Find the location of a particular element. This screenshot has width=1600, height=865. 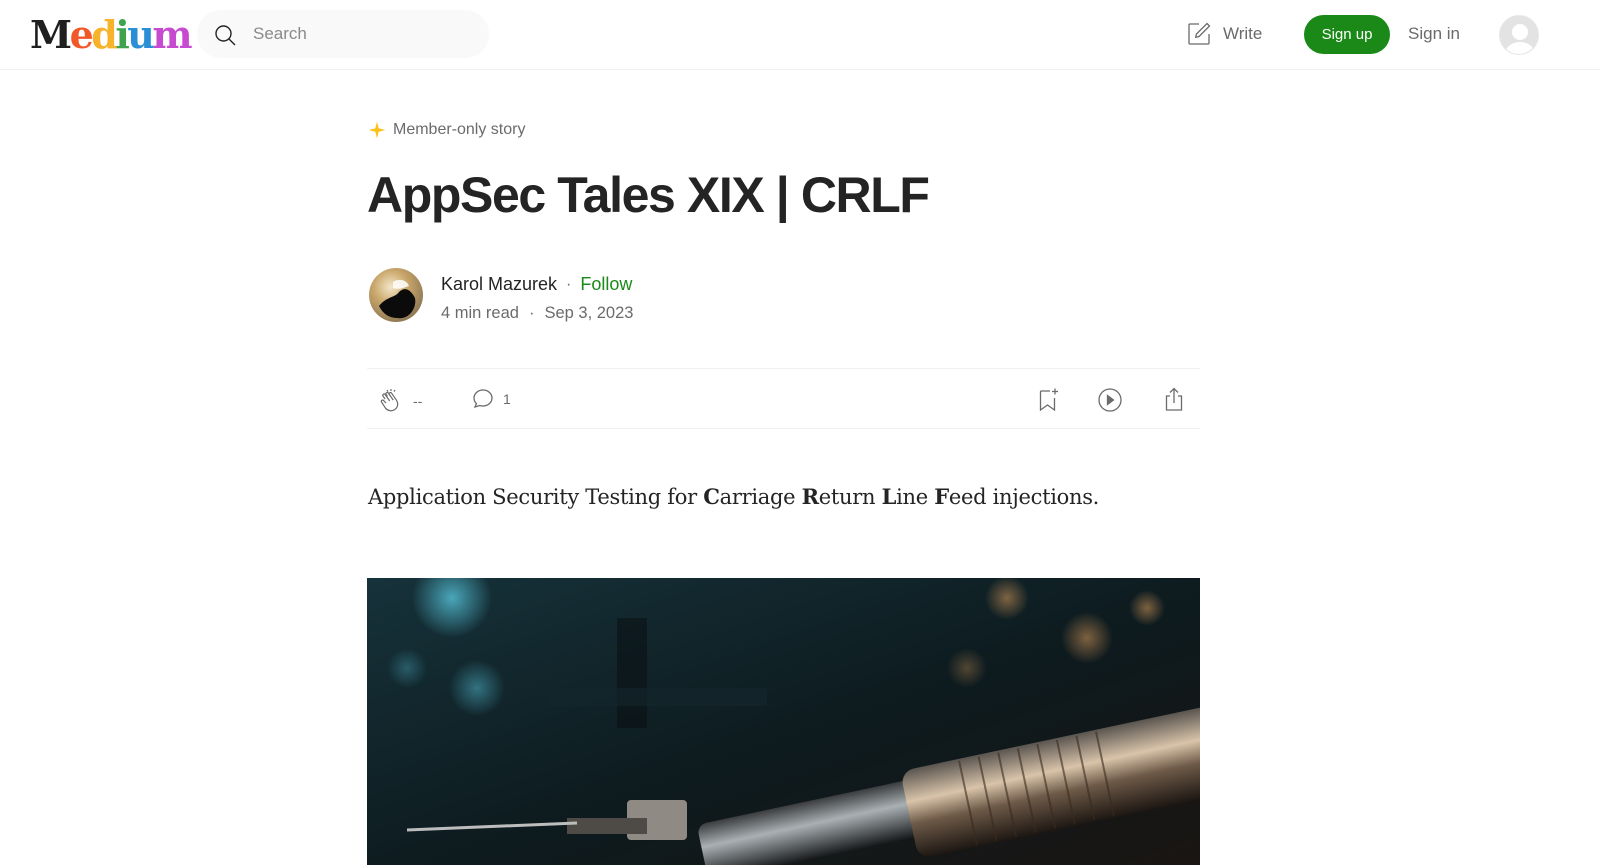

subtitle-part: arriage is located at coordinates (760, 497).